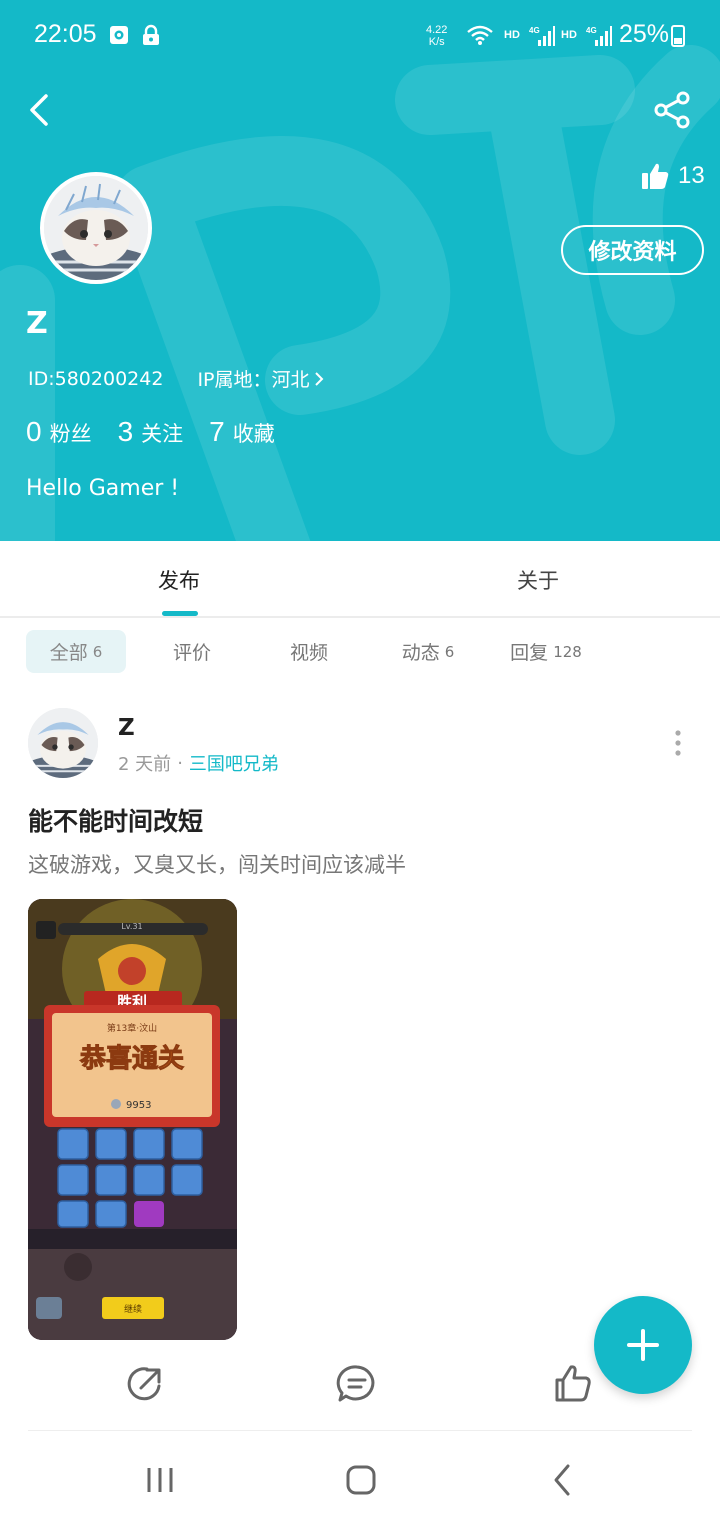 This screenshot has width=720, height=1520. I want to click on edit-profile-button: 修改资料, so click(632, 250).